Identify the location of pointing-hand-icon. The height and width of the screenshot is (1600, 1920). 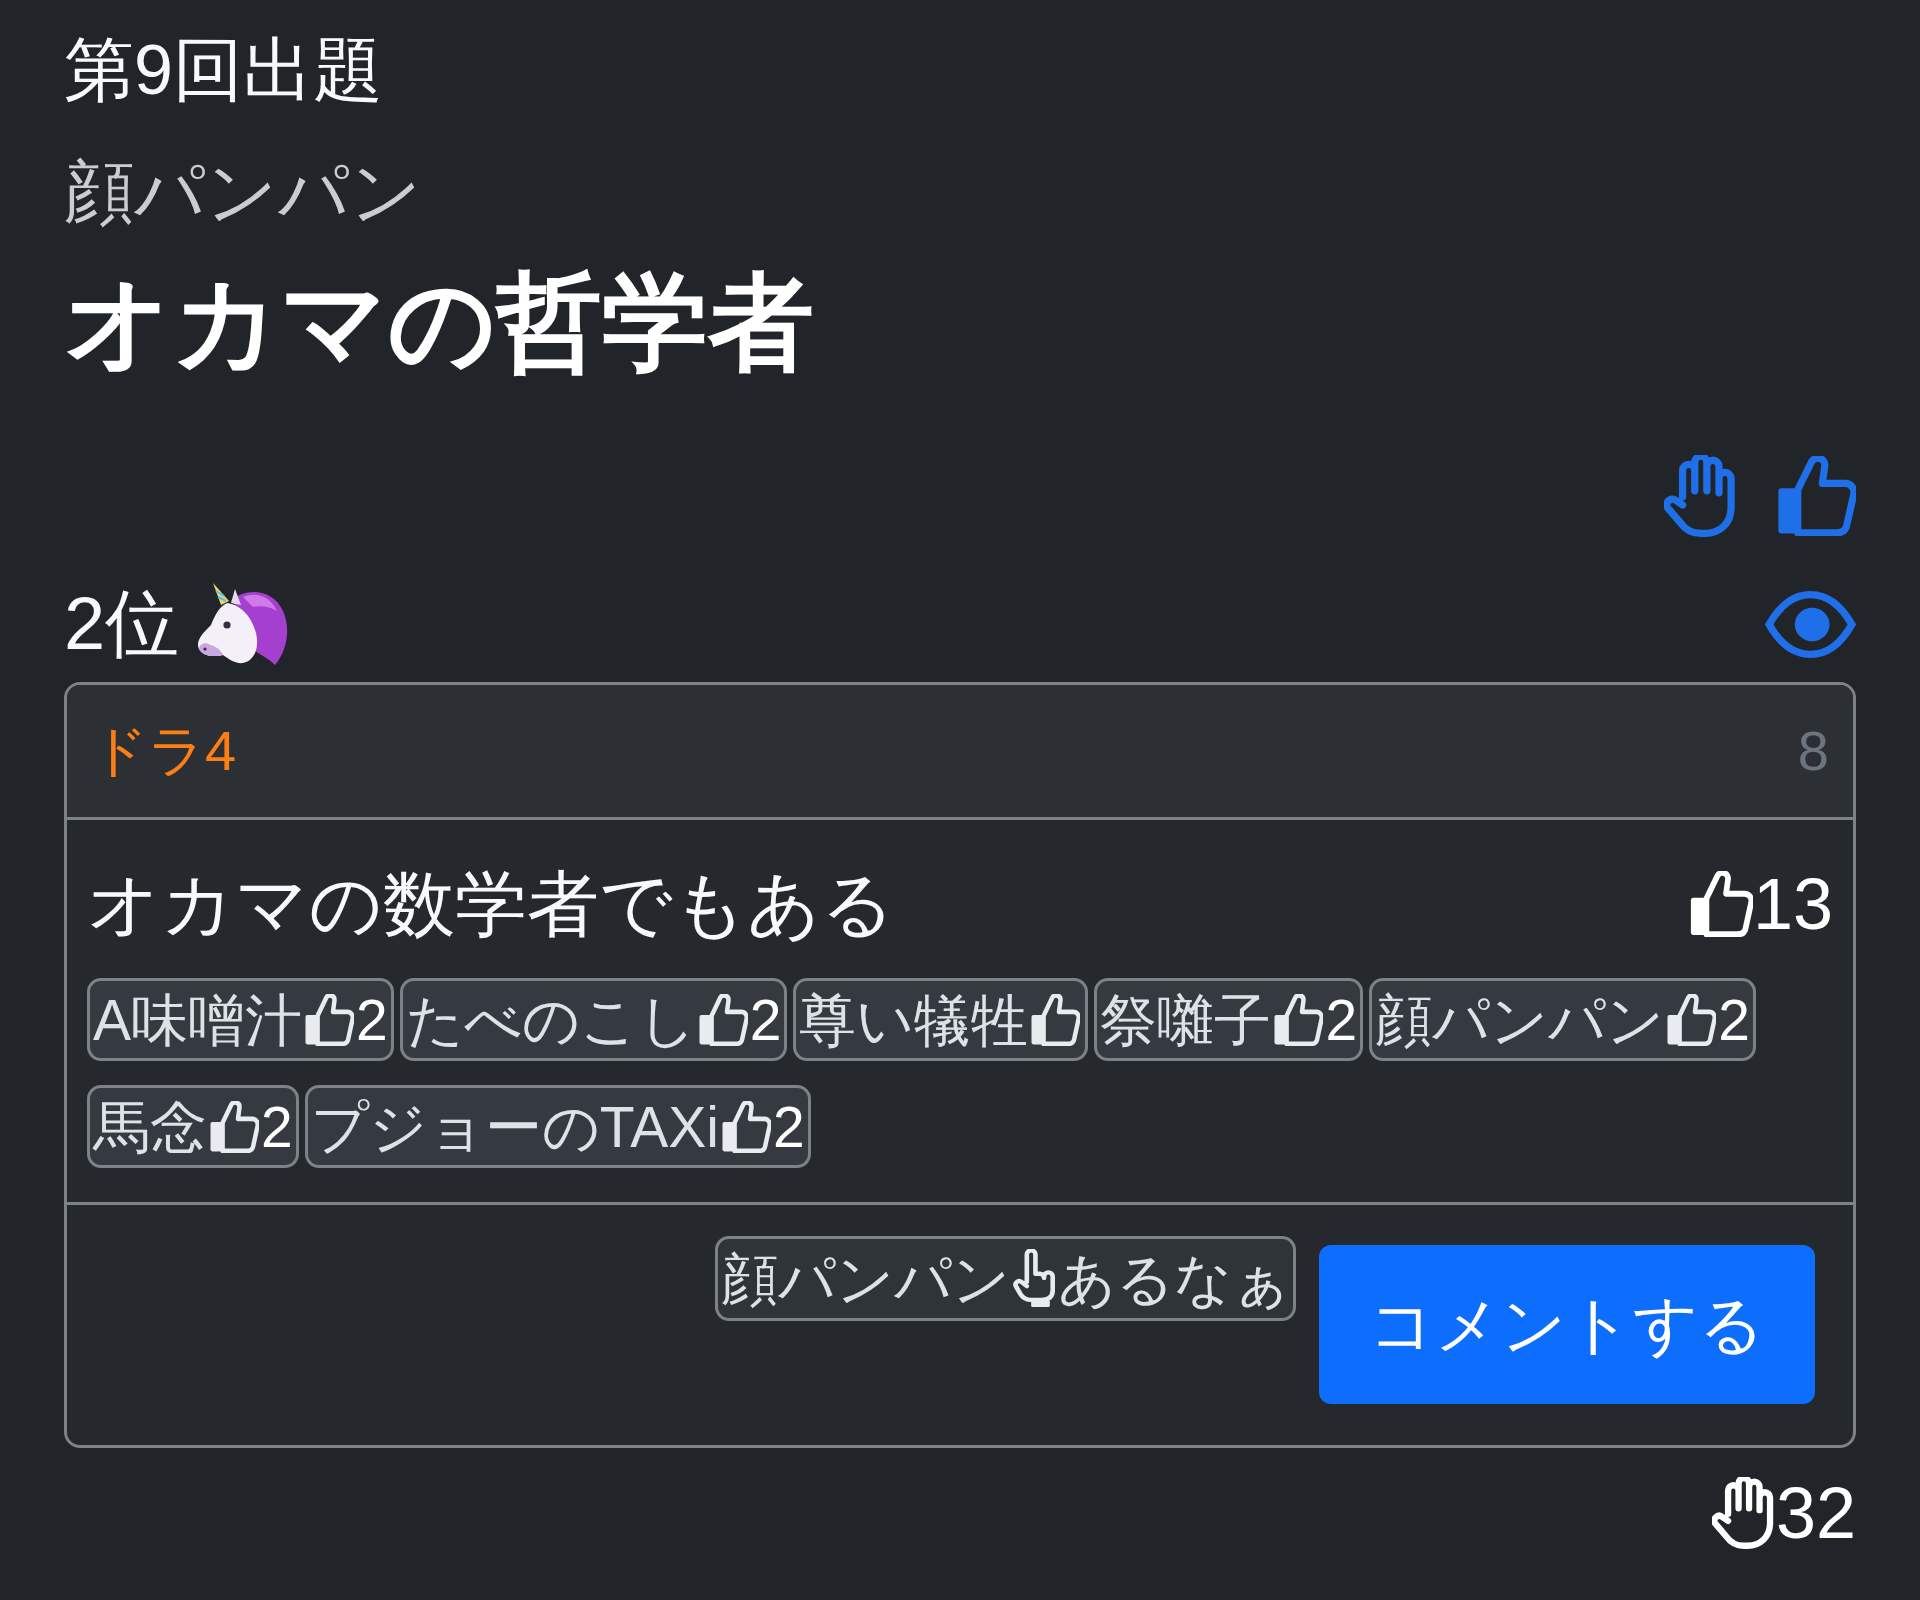
(1034, 1278).